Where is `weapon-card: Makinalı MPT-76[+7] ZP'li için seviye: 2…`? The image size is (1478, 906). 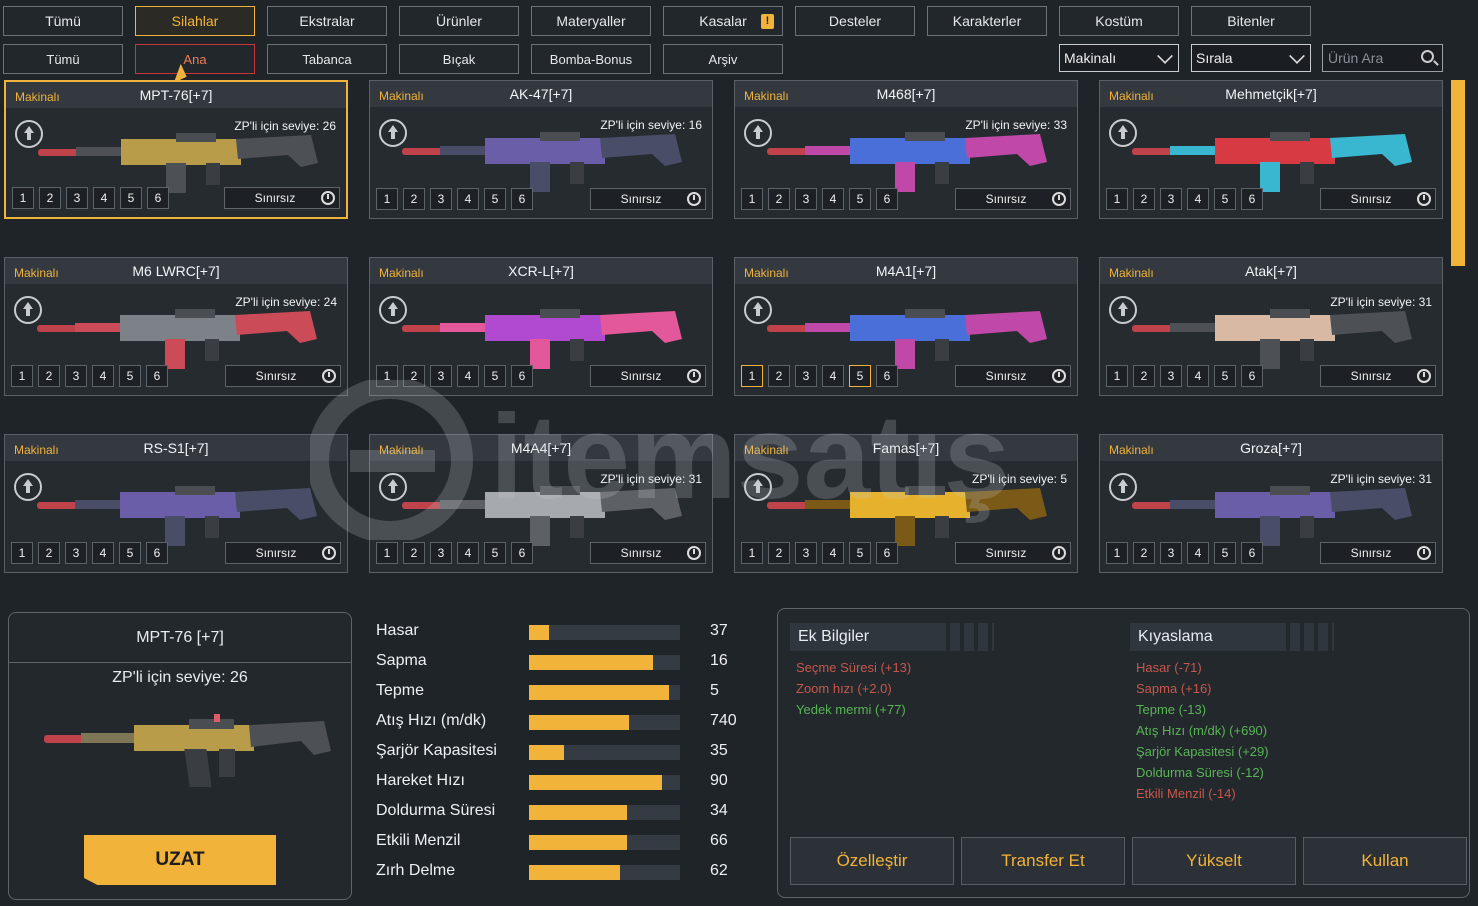 weapon-card: Makinalı MPT-76[+7] ZP'li için seviye: 2… is located at coordinates (176, 149).